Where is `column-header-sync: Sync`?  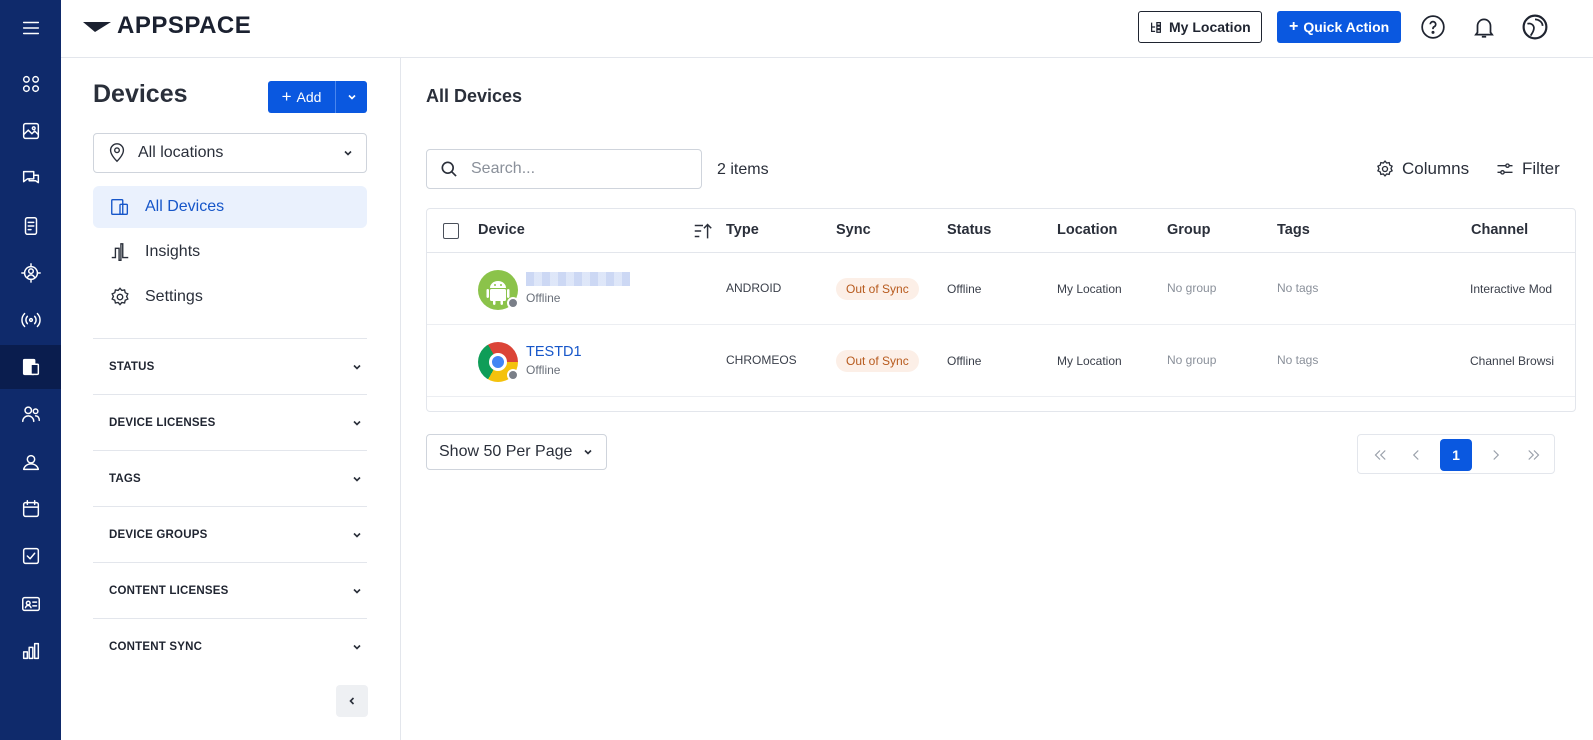
column-header-sync: Sync is located at coordinates (853, 230).